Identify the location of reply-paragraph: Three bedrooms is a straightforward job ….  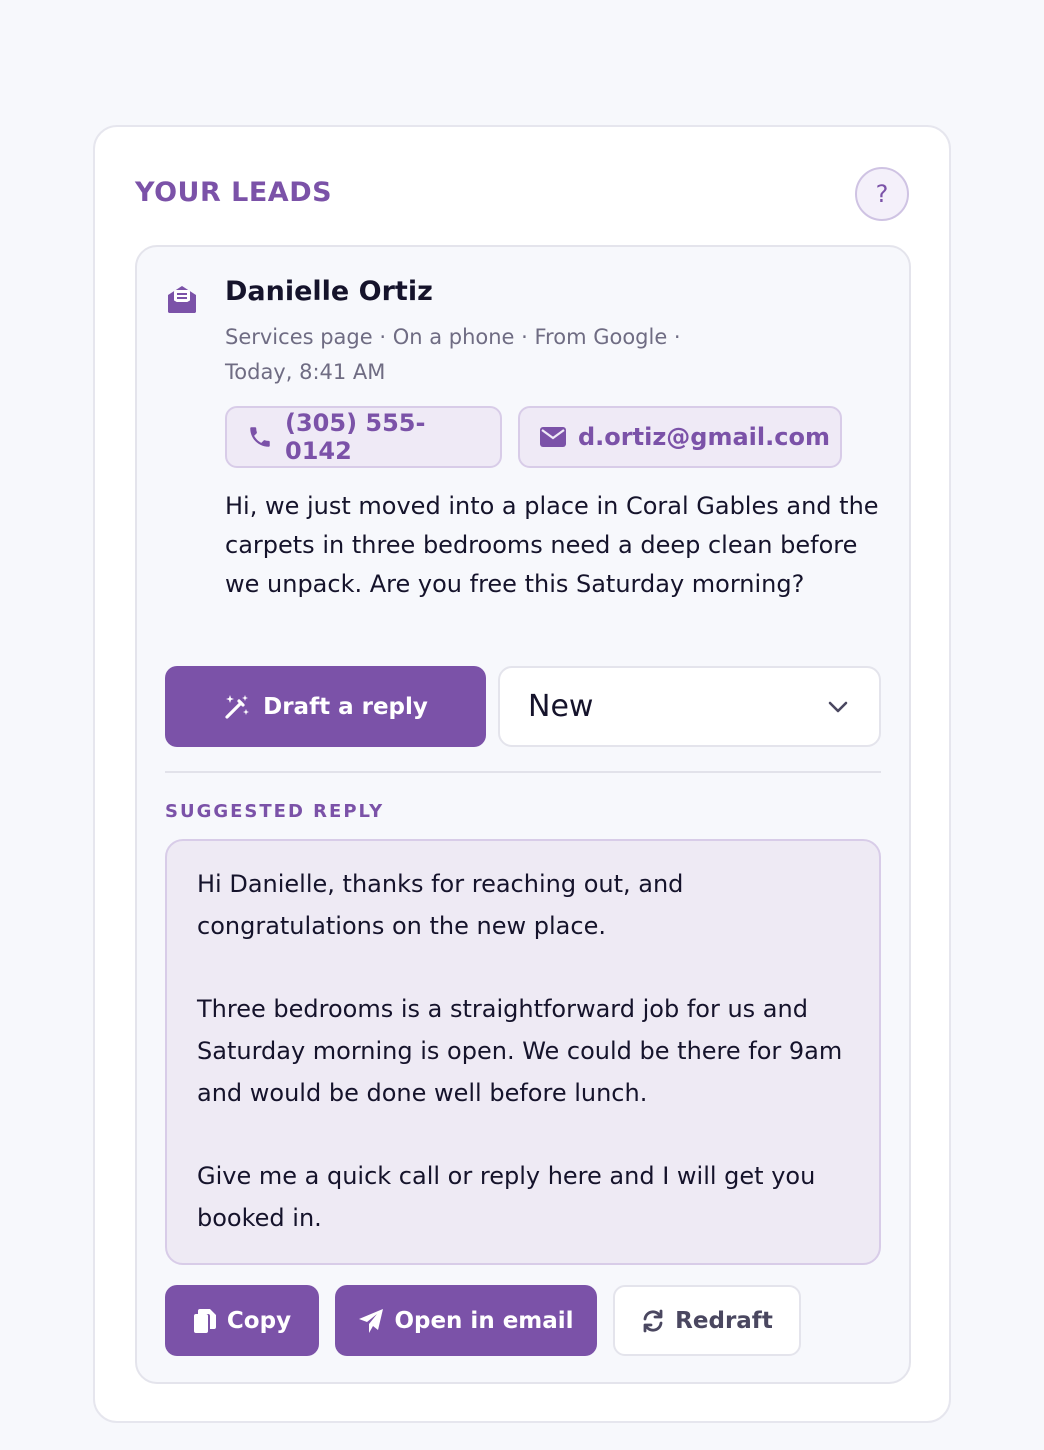
(520, 1051).